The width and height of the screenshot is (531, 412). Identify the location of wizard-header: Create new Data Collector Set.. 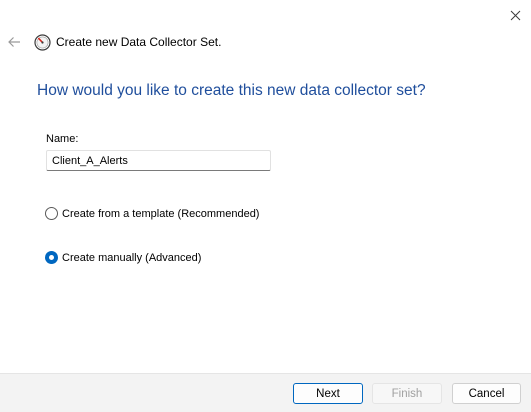
(265, 43).